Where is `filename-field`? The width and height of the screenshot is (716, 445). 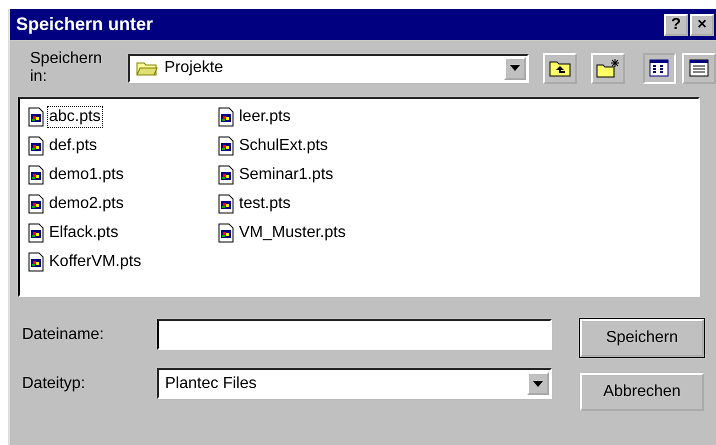 filename-field is located at coordinates (354, 334).